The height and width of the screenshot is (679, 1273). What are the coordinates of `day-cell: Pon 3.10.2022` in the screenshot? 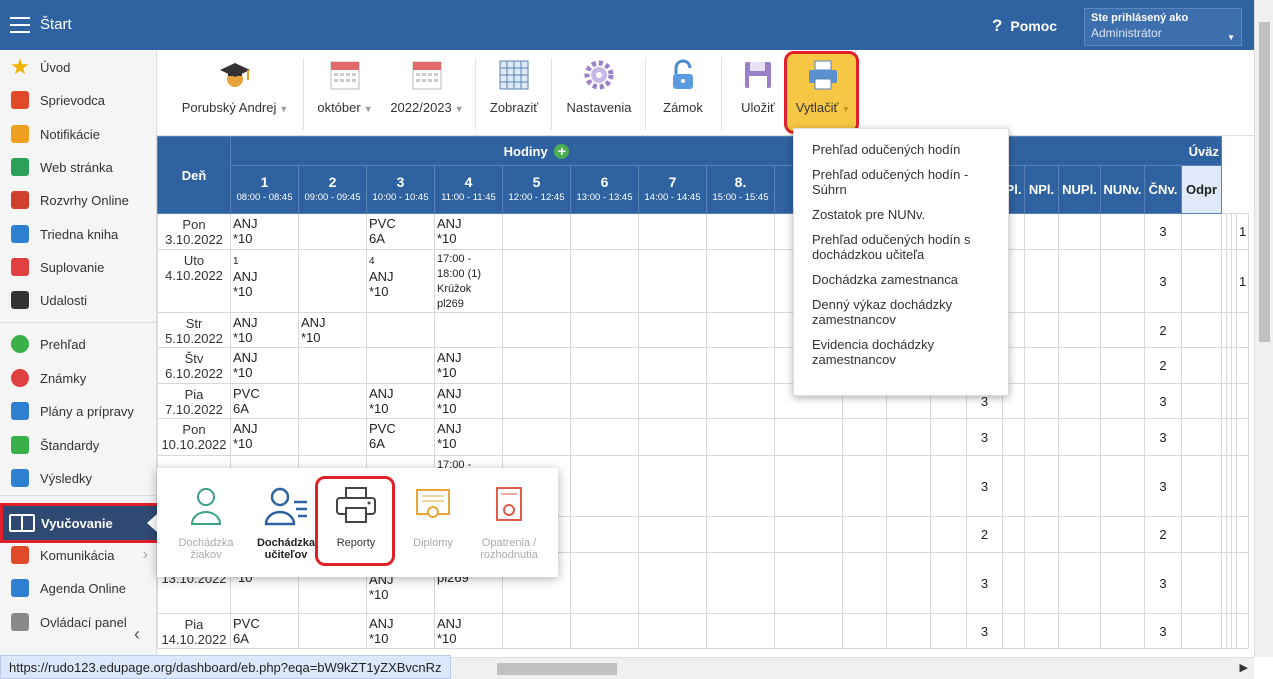 It's located at (194, 231).